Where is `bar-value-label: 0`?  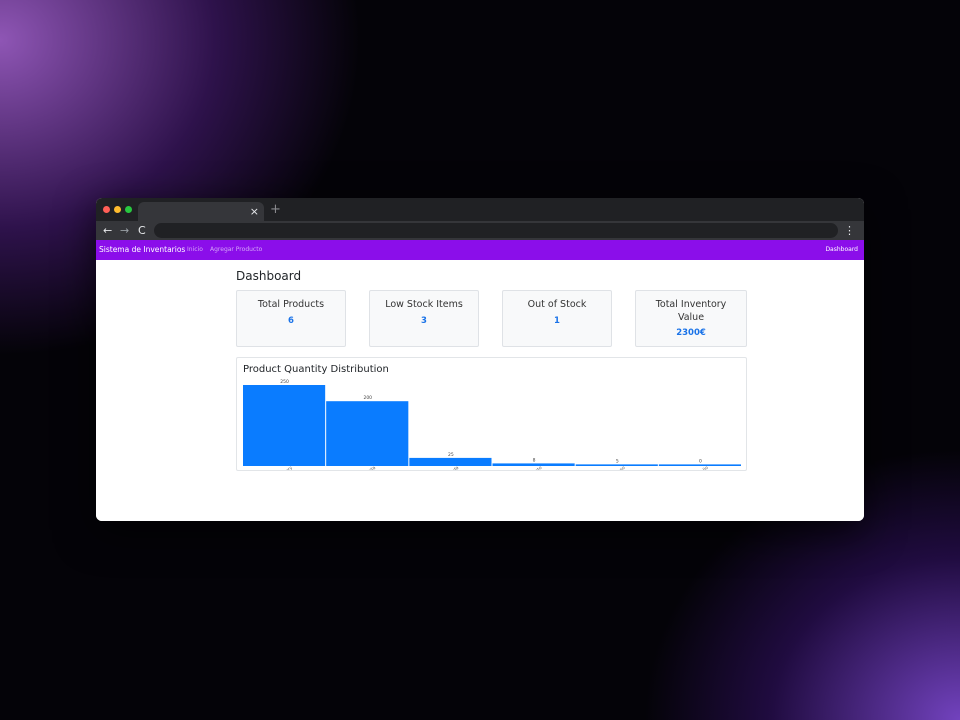
bar-value-label: 0 is located at coordinates (700, 461).